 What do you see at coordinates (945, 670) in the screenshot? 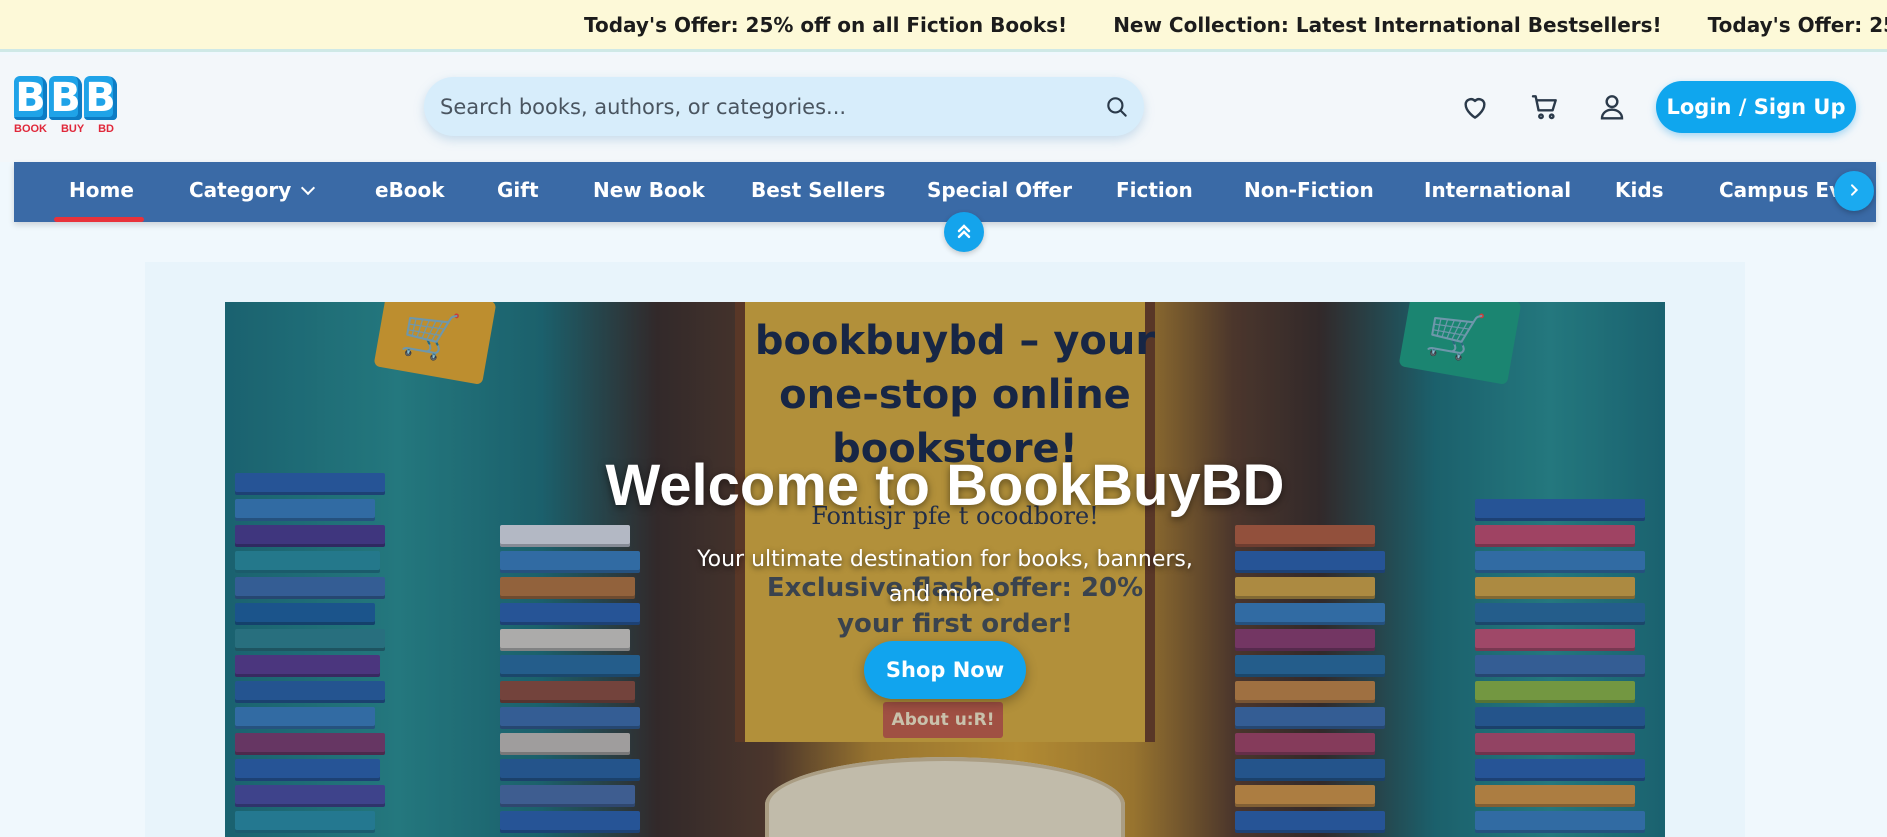
I see `shop-now-button: Shop Now` at bounding box center [945, 670].